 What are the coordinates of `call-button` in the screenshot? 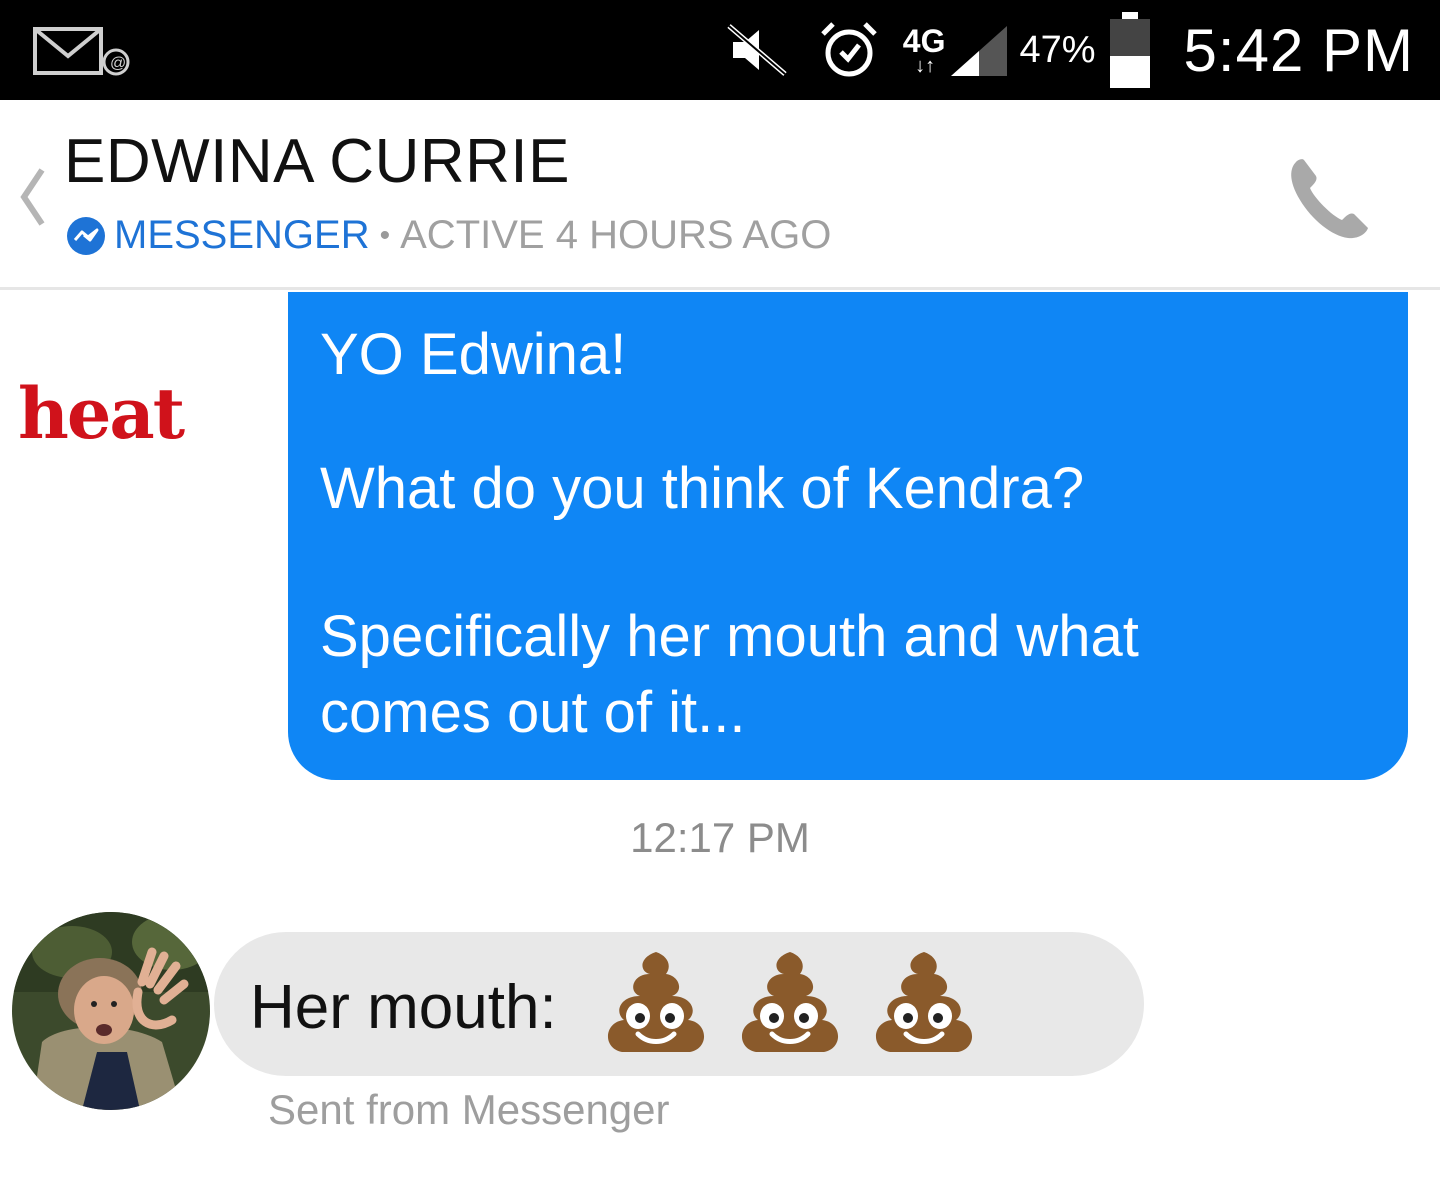 It's located at (1330, 198).